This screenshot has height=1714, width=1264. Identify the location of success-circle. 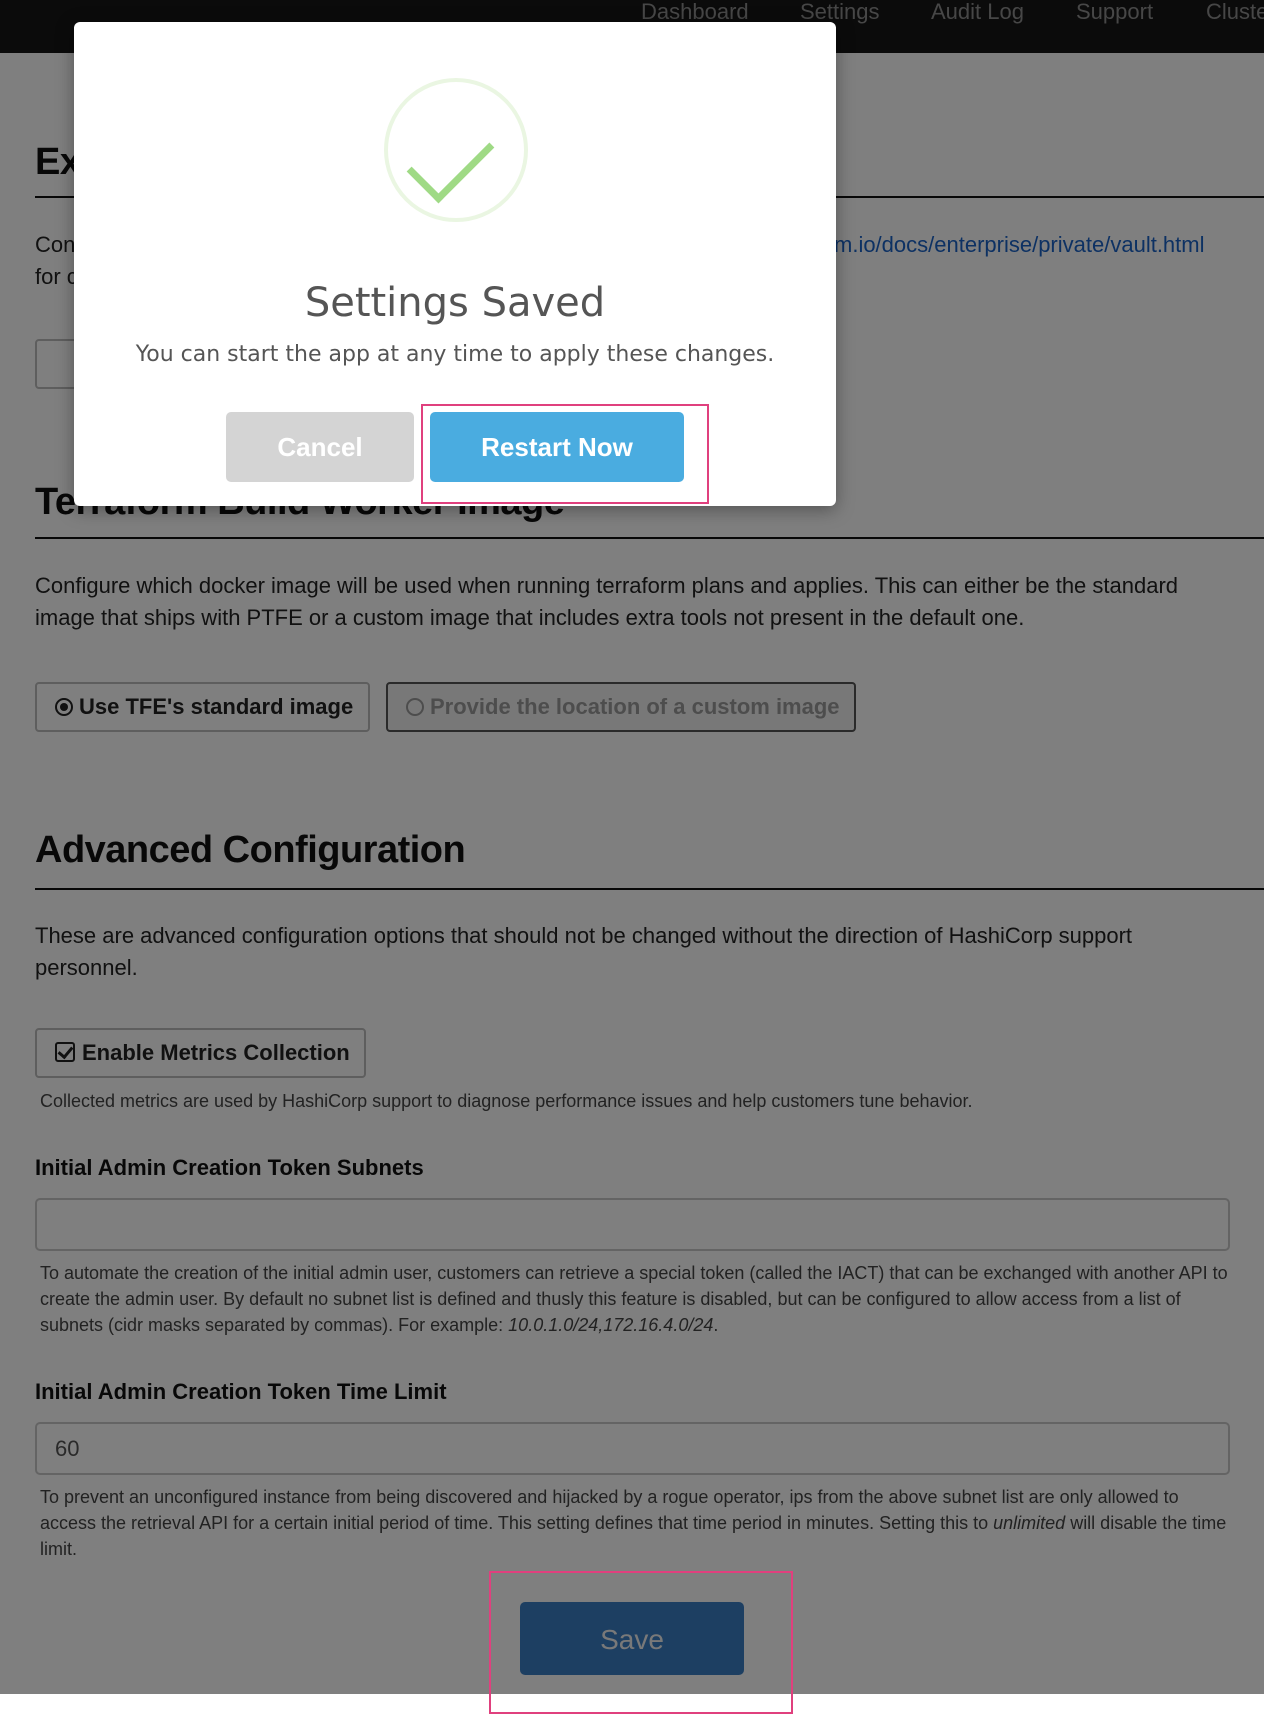
(456, 150).